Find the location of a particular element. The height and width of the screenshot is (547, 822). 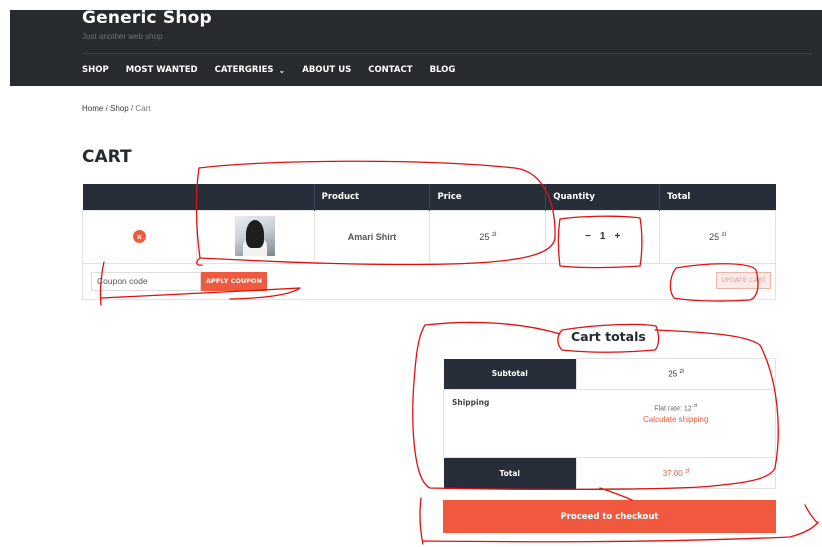

item-total-value: 25 is located at coordinates (714, 236).